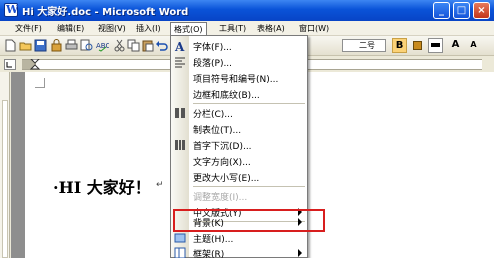 This screenshot has height=258, width=494. What do you see at coordinates (40, 45) in the screenshot?
I see `save-icon` at bounding box center [40, 45].